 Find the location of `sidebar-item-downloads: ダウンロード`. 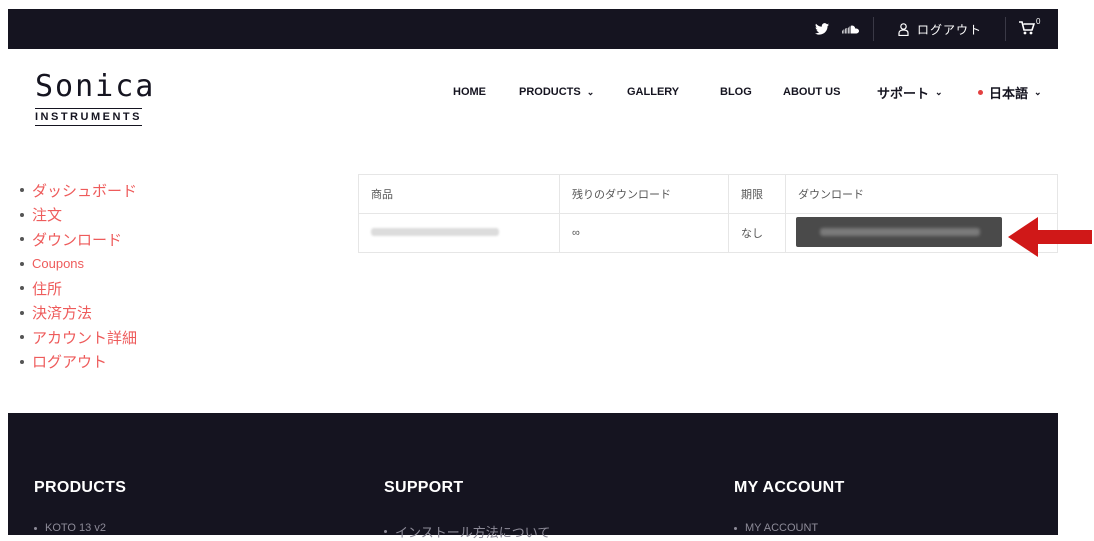

sidebar-item-downloads: ダウンロード is located at coordinates (78, 239).